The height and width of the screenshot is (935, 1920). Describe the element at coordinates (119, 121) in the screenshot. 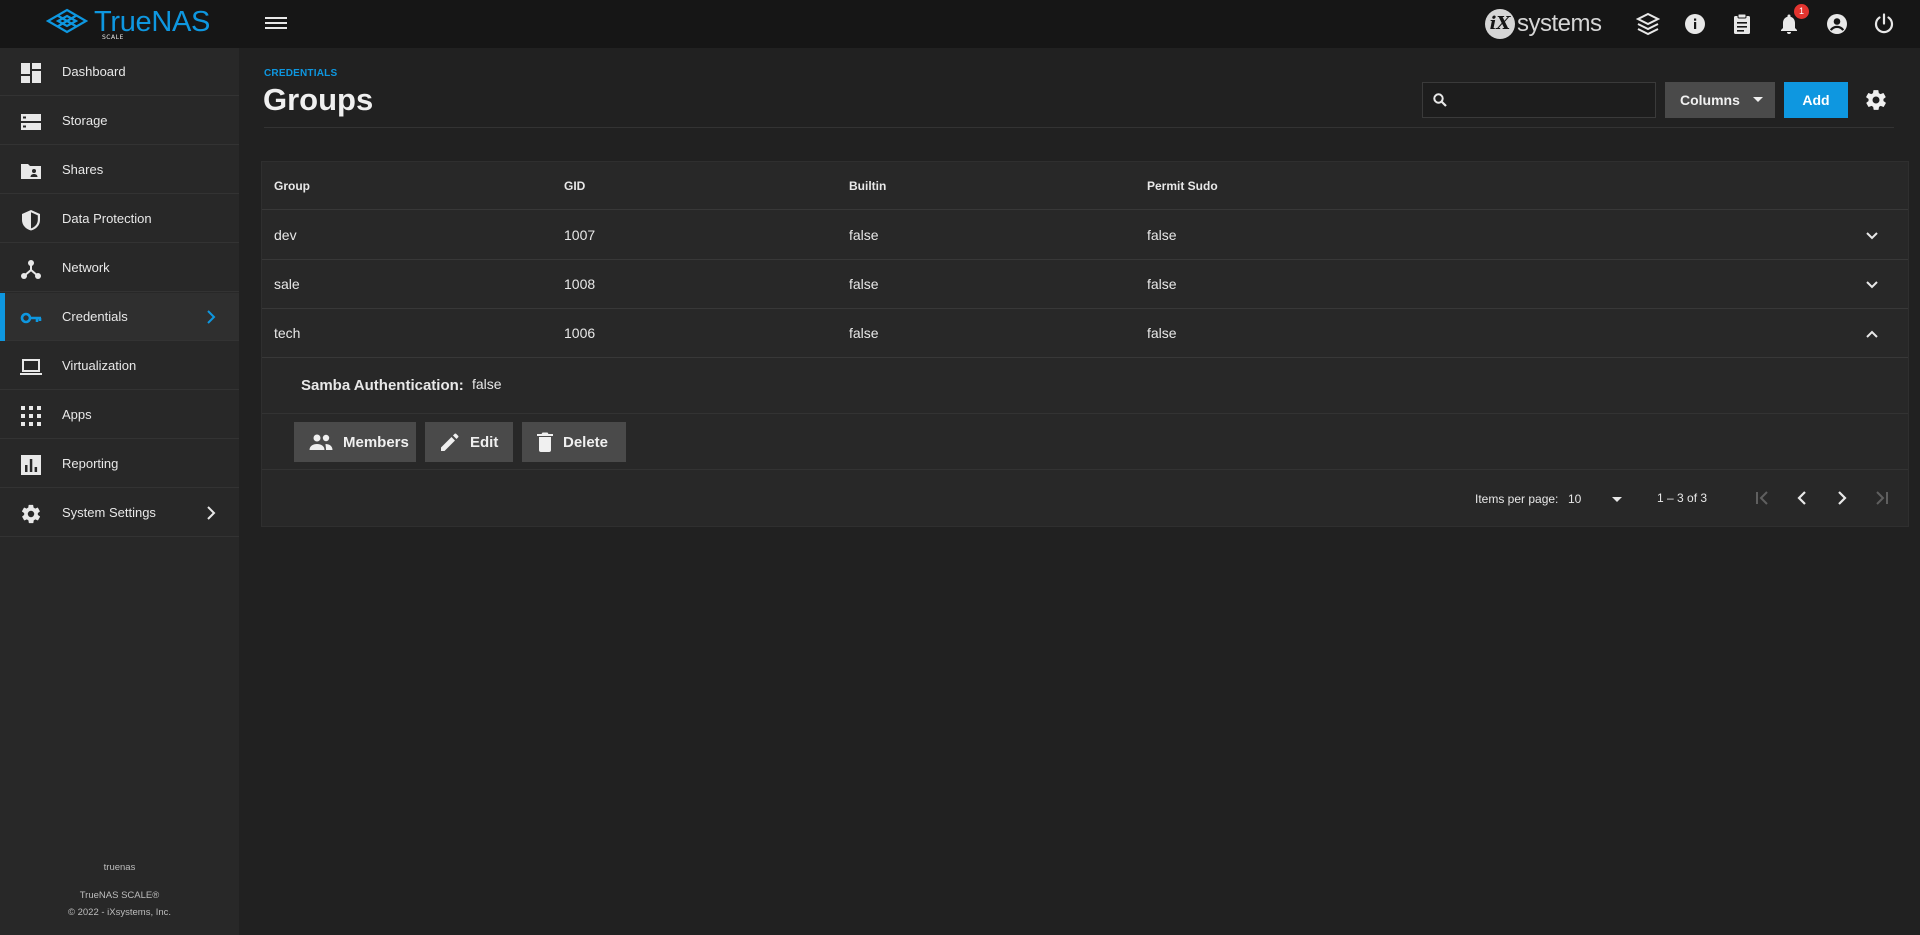

I see `sidebar-item-storage: Storage` at that location.